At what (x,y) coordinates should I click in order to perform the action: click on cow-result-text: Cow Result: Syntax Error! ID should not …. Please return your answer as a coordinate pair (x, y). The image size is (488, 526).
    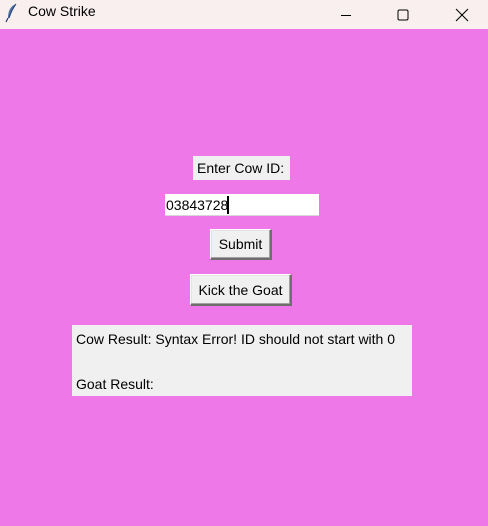
    Looking at the image, I should click on (236, 339).